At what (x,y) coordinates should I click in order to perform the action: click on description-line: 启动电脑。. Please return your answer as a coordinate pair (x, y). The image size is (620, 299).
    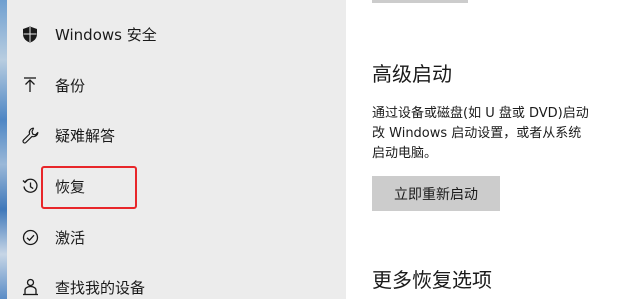
    Looking at the image, I should click on (405, 153).